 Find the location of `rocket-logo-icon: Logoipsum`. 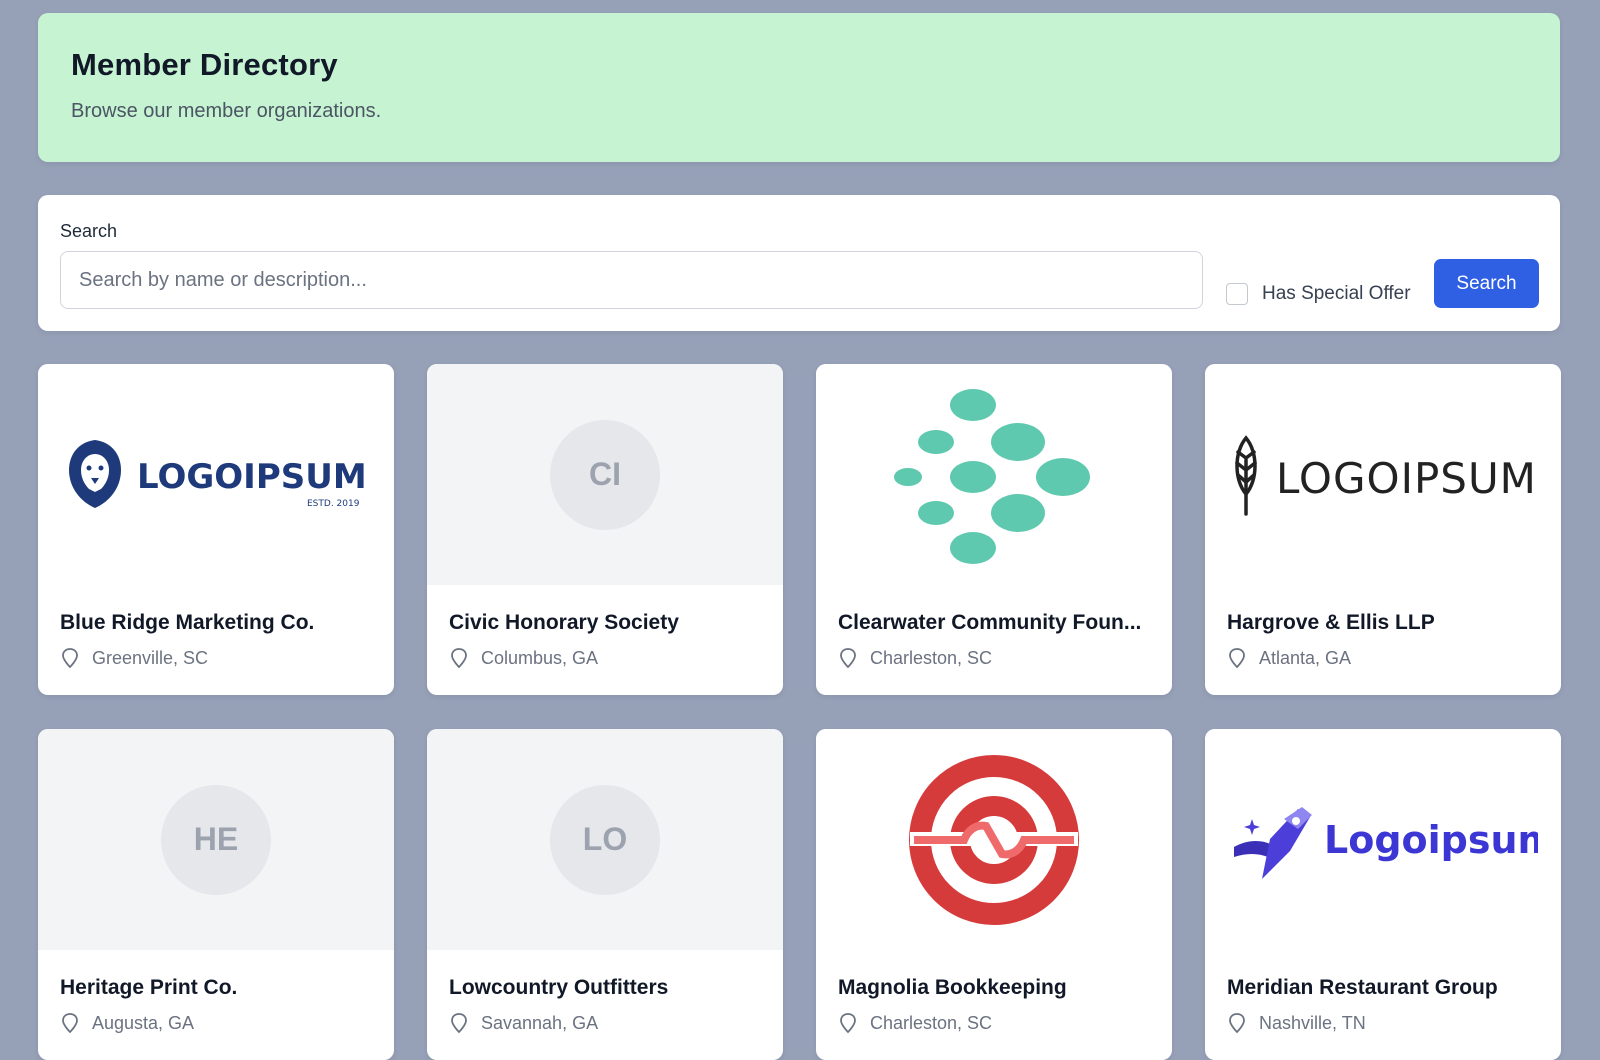

rocket-logo-icon: Logoipsum is located at coordinates (1386, 842).